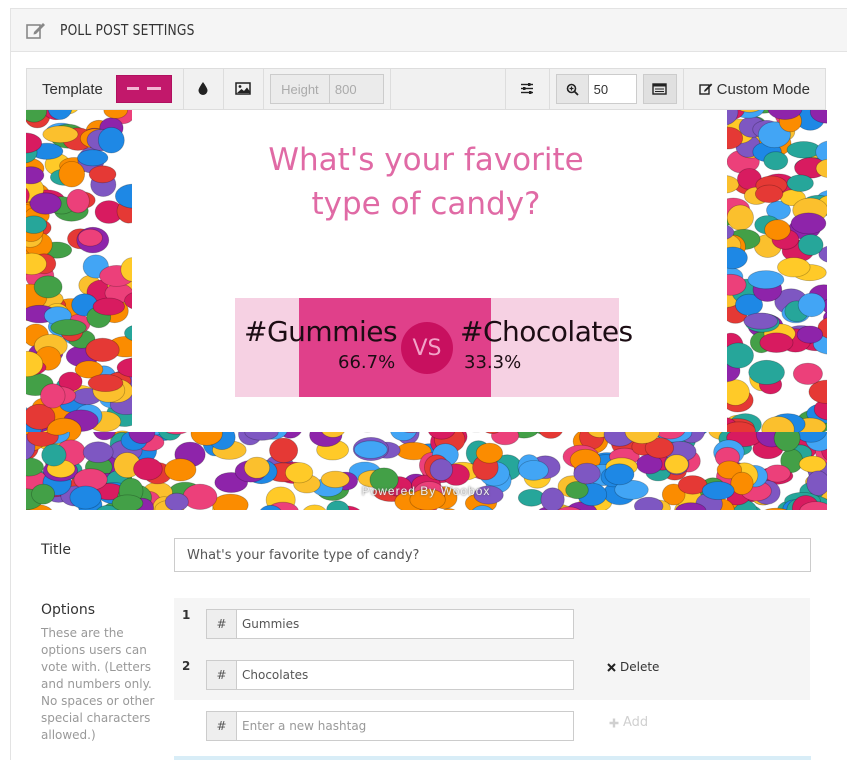 The image size is (847, 760). What do you see at coordinates (405, 675) in the screenshot?
I see `option-value: Chocolates` at bounding box center [405, 675].